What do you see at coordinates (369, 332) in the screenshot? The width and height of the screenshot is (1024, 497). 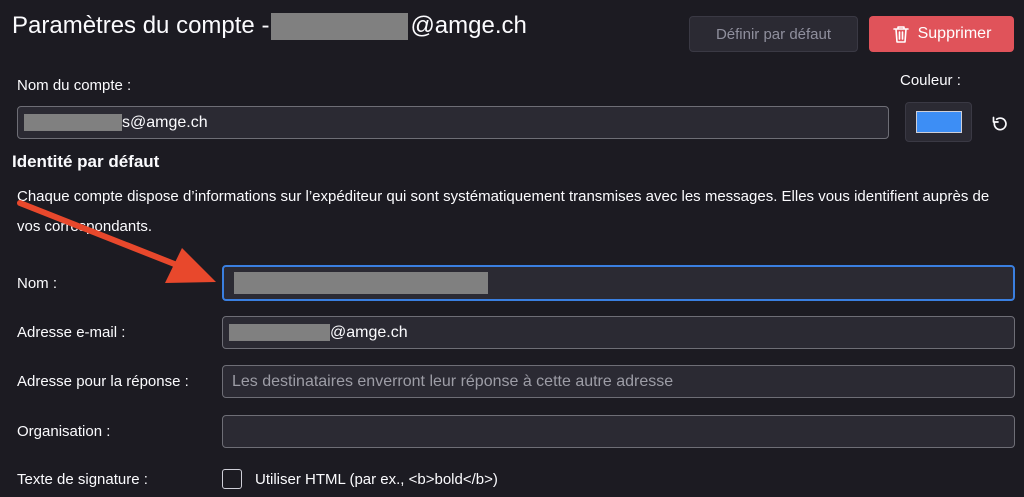 I see `email-value: @amge.ch` at bounding box center [369, 332].